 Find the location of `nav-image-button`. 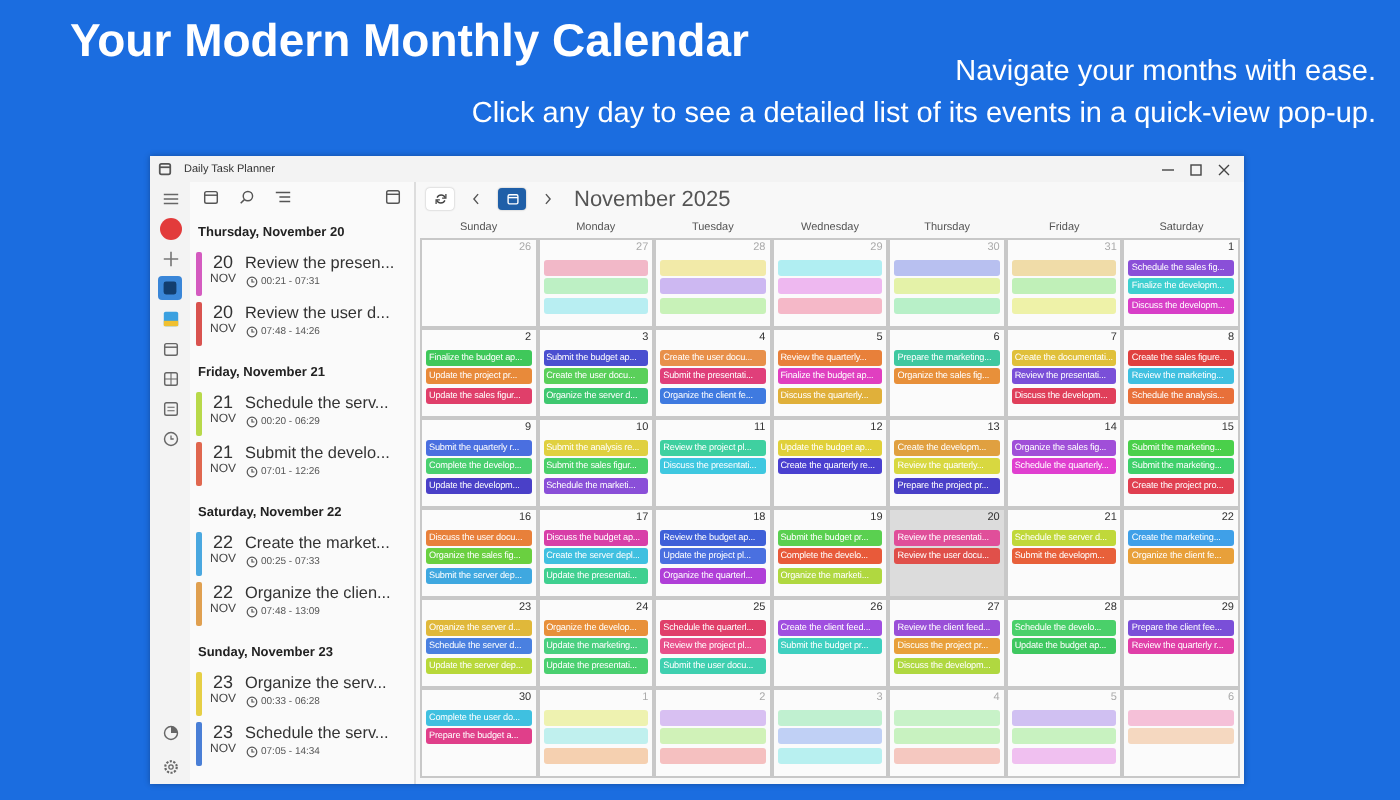

nav-image-button is located at coordinates (170, 318).